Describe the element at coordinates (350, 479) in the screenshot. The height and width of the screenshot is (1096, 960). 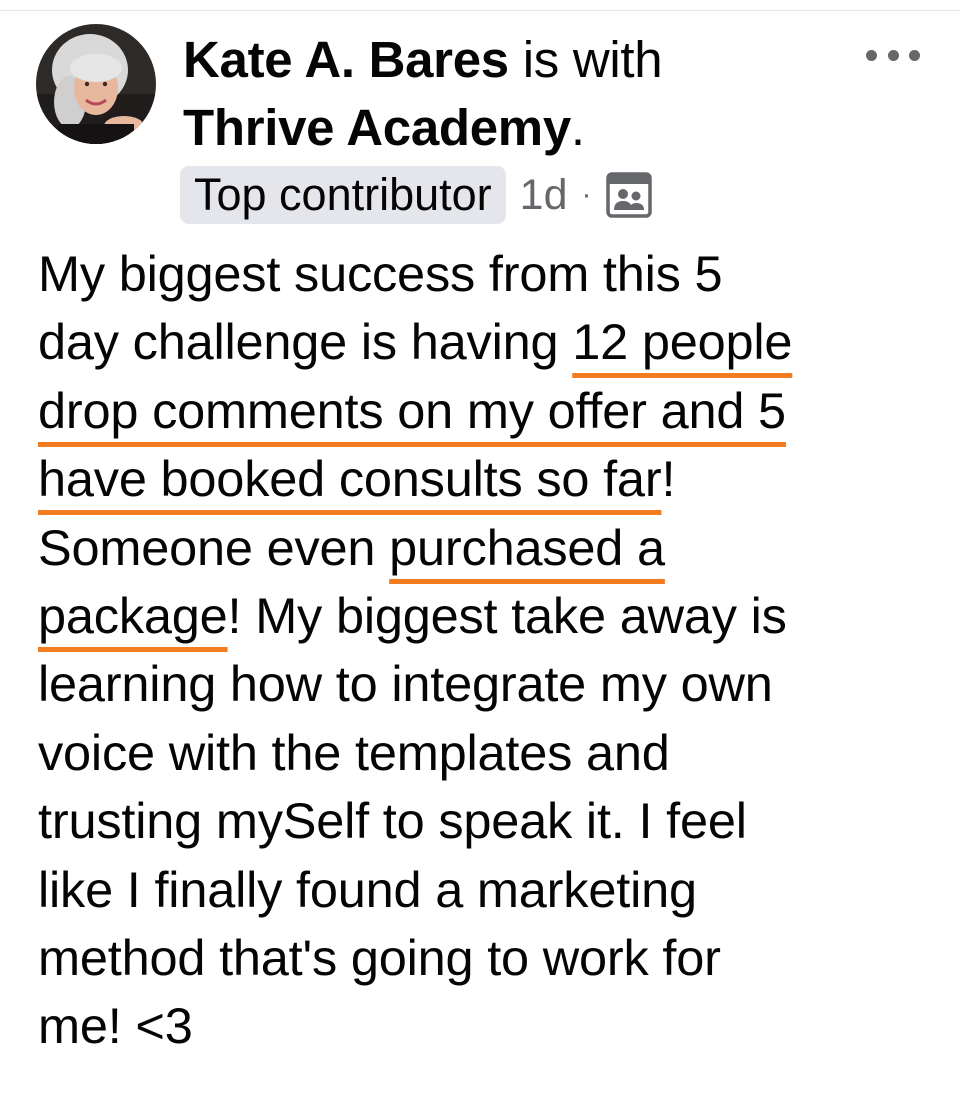
I see `highlighted-text: have booked consults so far` at that location.